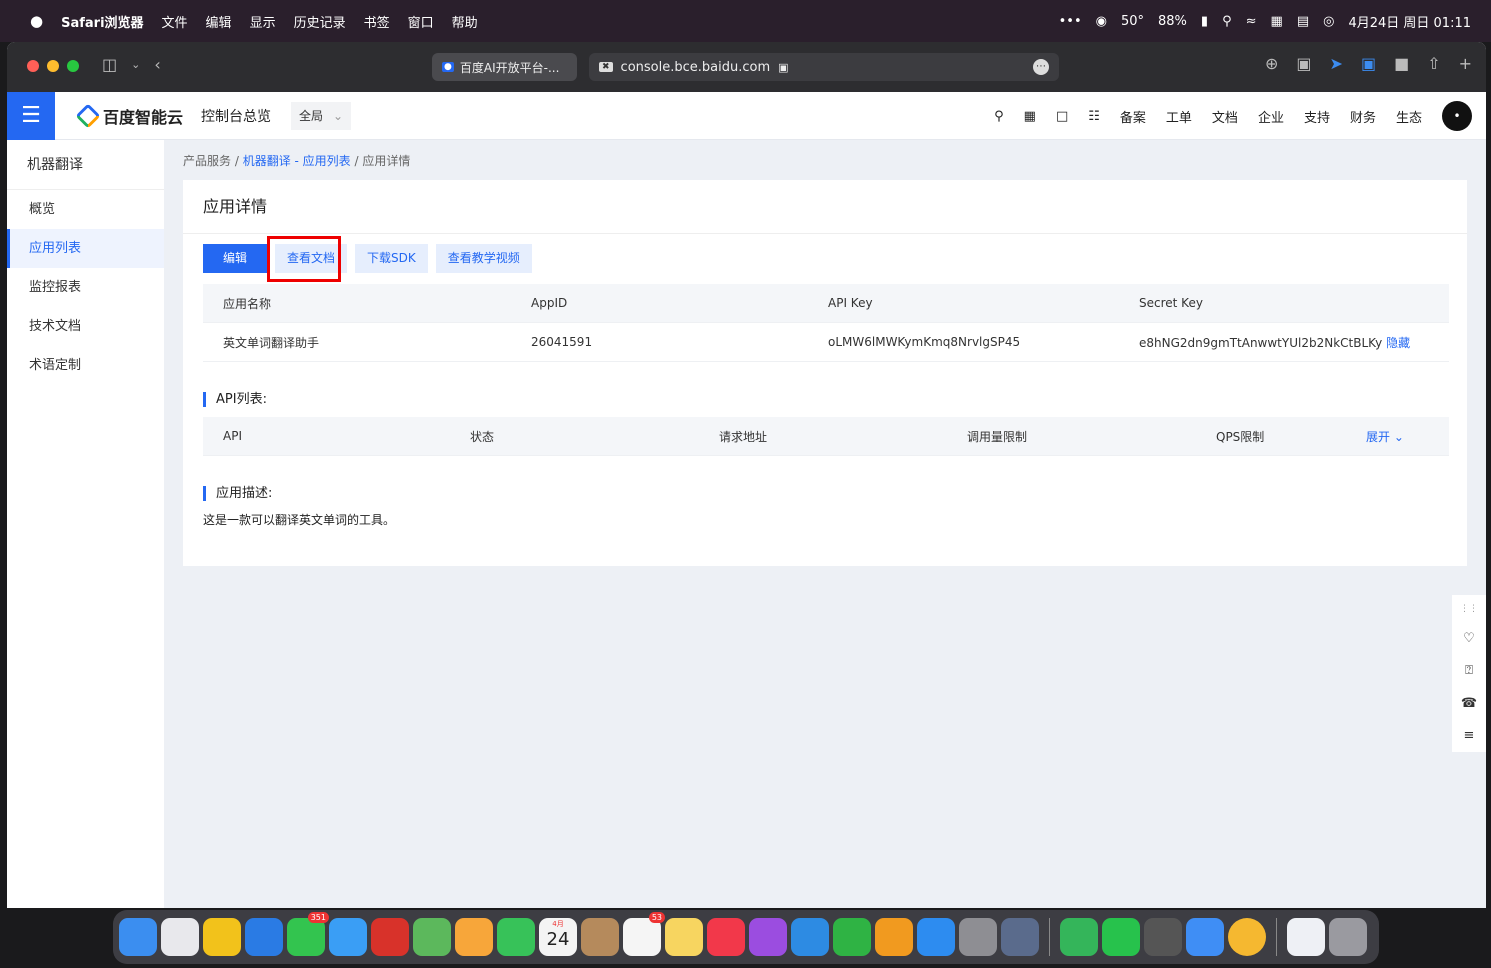  Describe the element at coordinates (465, 21) in the screenshot. I see `menu-help: 帮助` at that location.